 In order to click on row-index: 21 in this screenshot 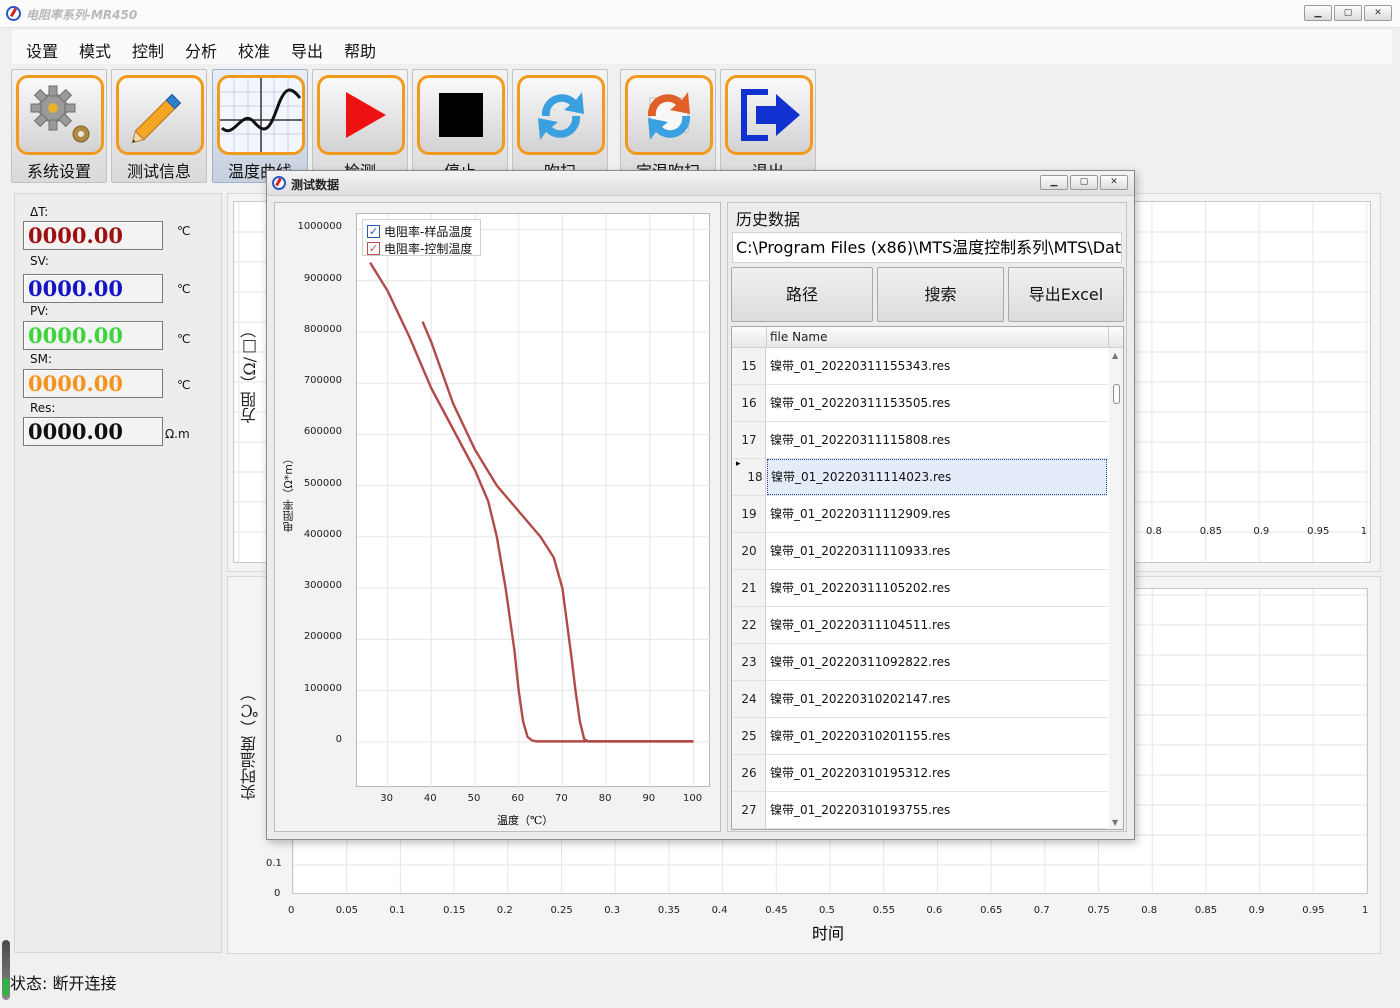, I will do `click(749, 588)`.